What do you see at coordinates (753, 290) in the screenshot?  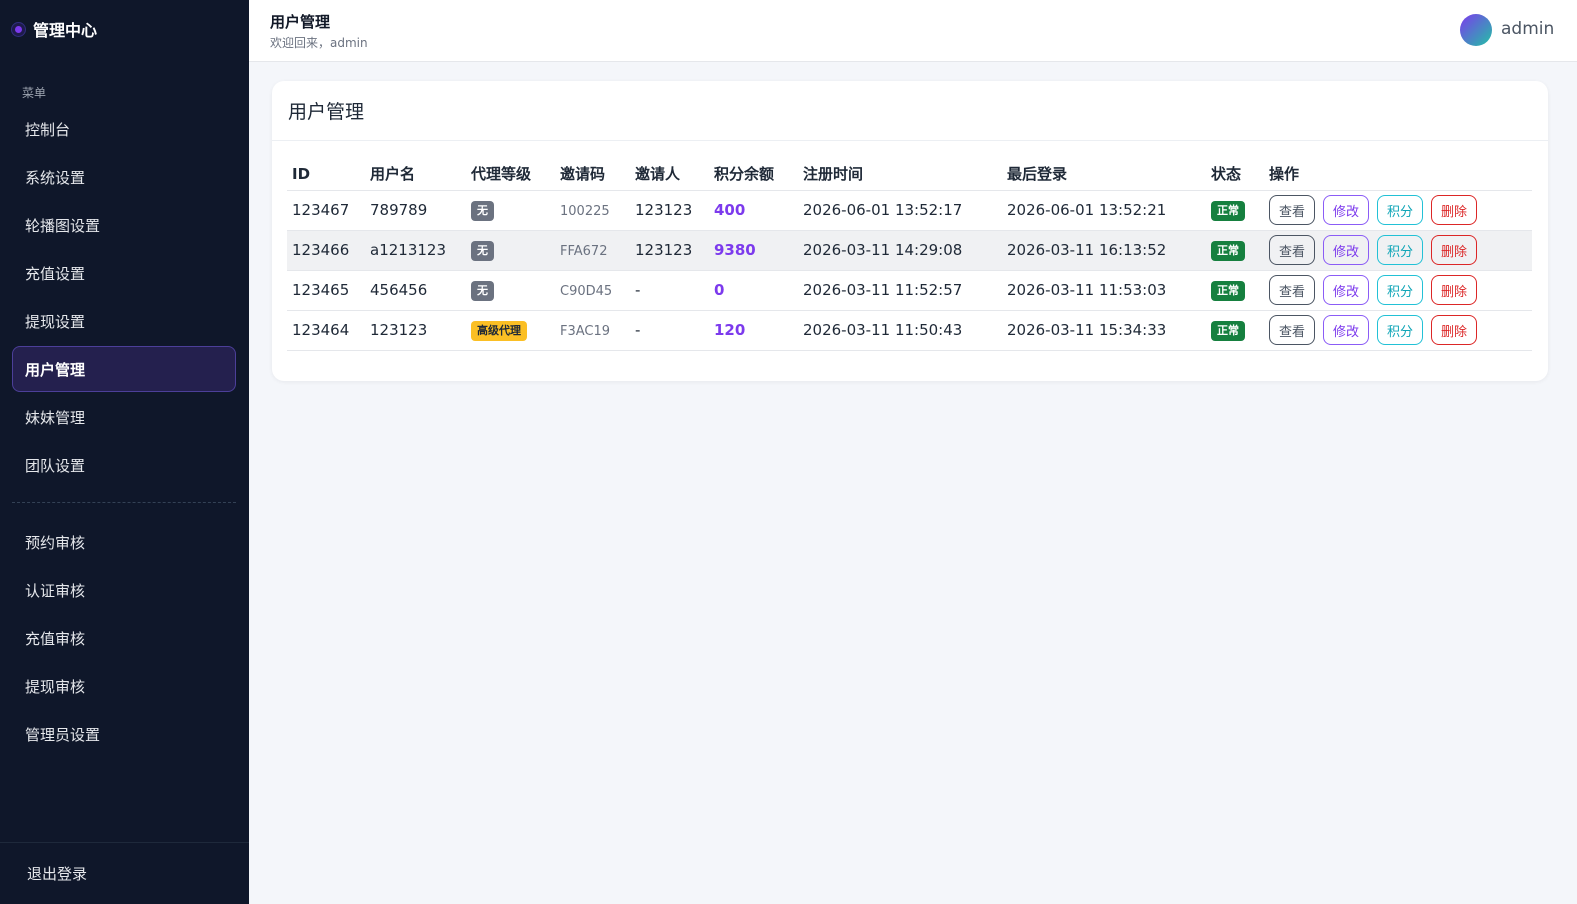 I see `cell-points: 0` at bounding box center [753, 290].